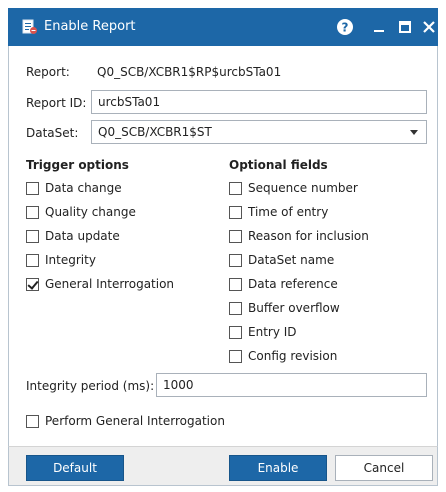 This screenshot has width=446, height=492. I want to click on report-value: Q0_SCB/XCBR1$RP$urcbSTa01, so click(189, 72).